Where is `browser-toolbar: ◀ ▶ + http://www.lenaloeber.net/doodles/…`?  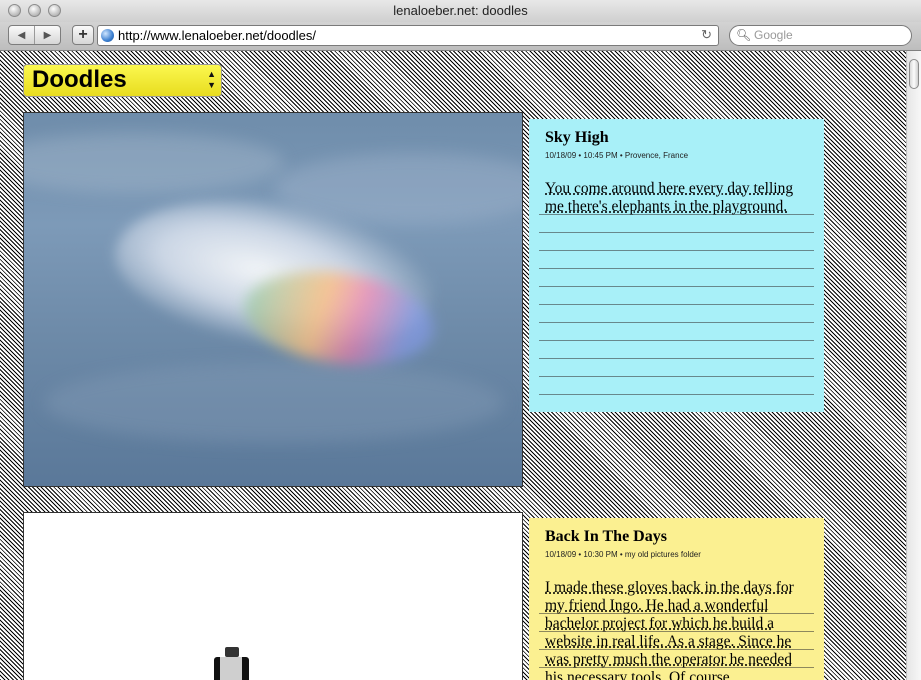
browser-toolbar: ◀ ▶ + http://www.lenaloeber.net/doodles/… is located at coordinates (460, 36).